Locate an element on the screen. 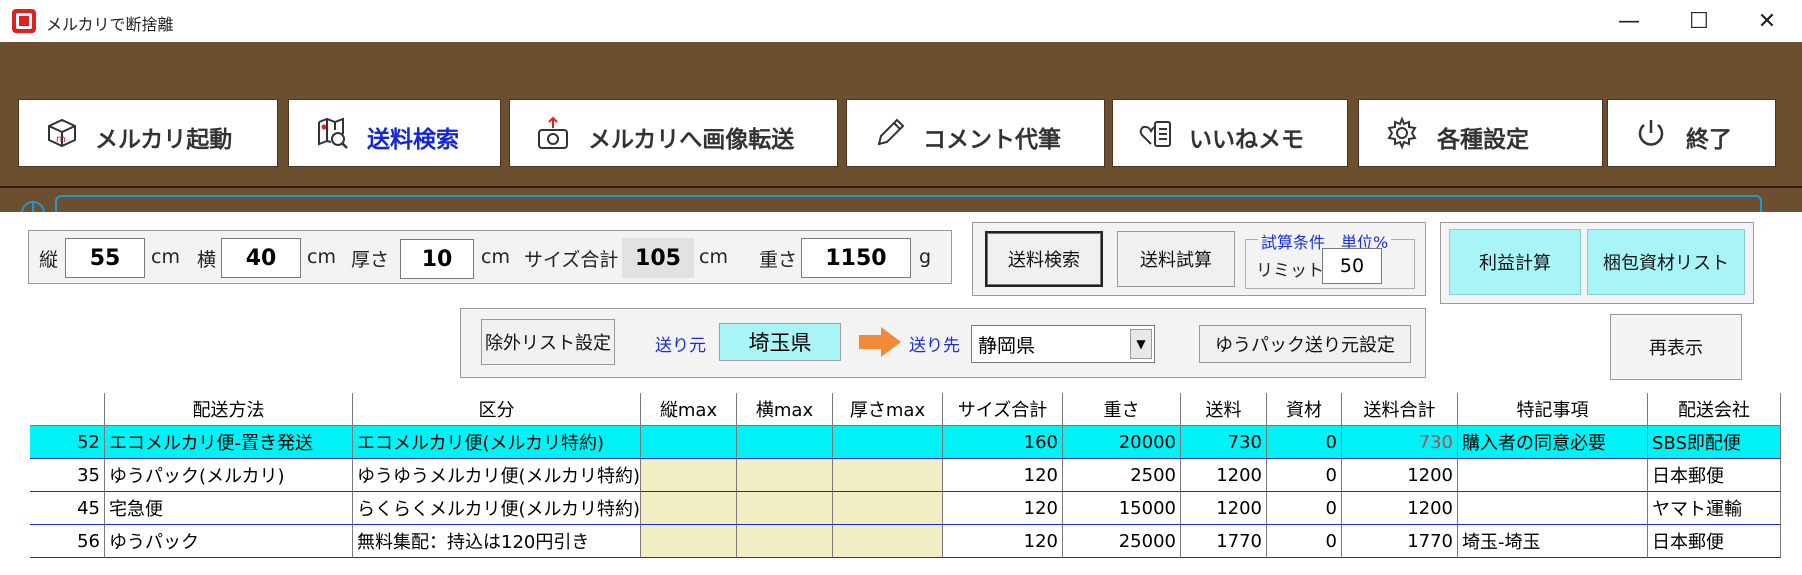 The image size is (1802, 575). header-weight: 重さ is located at coordinates (1122, 409).